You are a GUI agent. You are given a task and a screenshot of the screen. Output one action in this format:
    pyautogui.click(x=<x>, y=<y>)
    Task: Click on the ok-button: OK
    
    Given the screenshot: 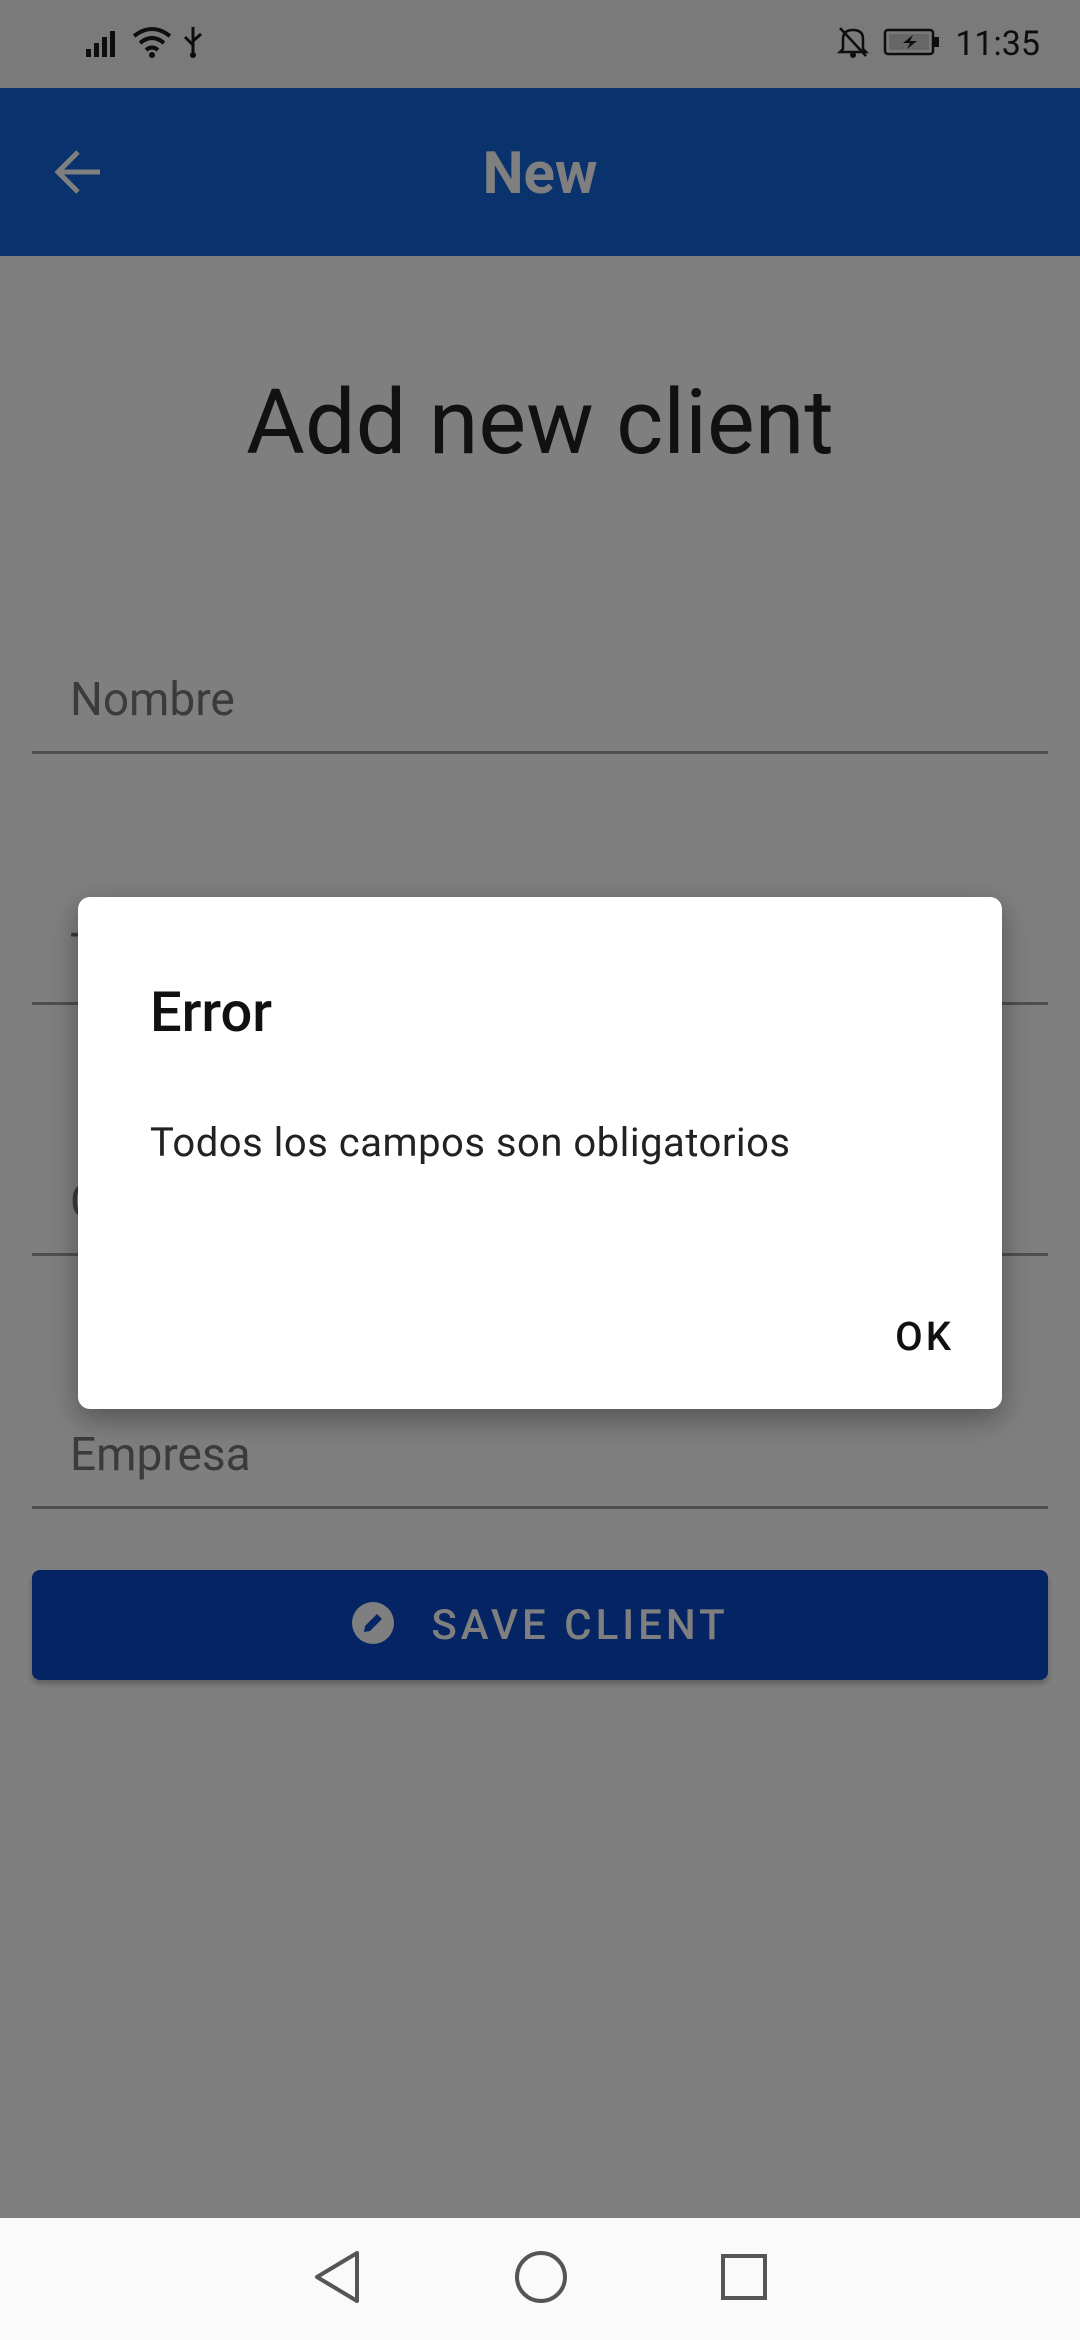 What is the action you would take?
    pyautogui.click(x=924, y=1336)
    